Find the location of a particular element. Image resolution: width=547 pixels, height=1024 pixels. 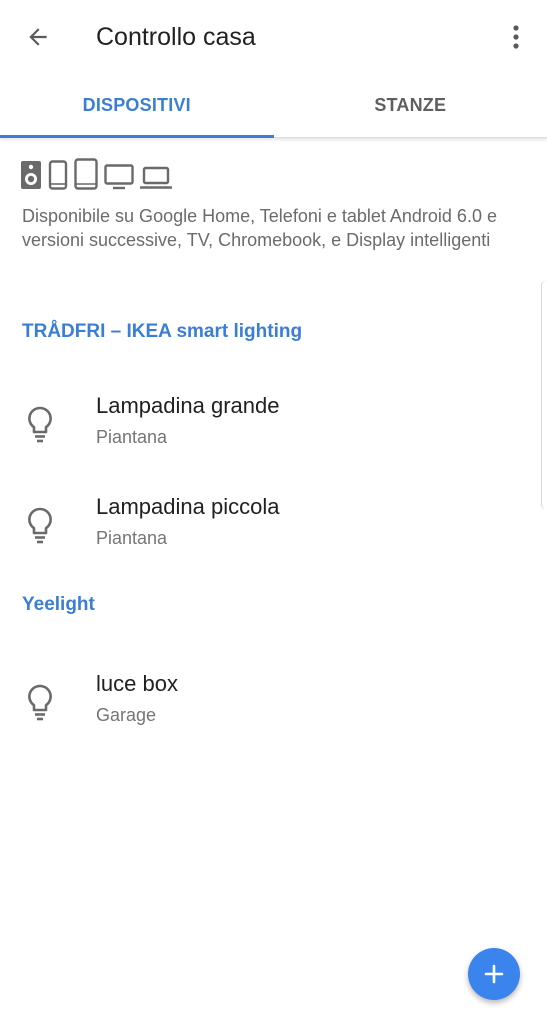

tab-label: STANZE is located at coordinates (410, 105).